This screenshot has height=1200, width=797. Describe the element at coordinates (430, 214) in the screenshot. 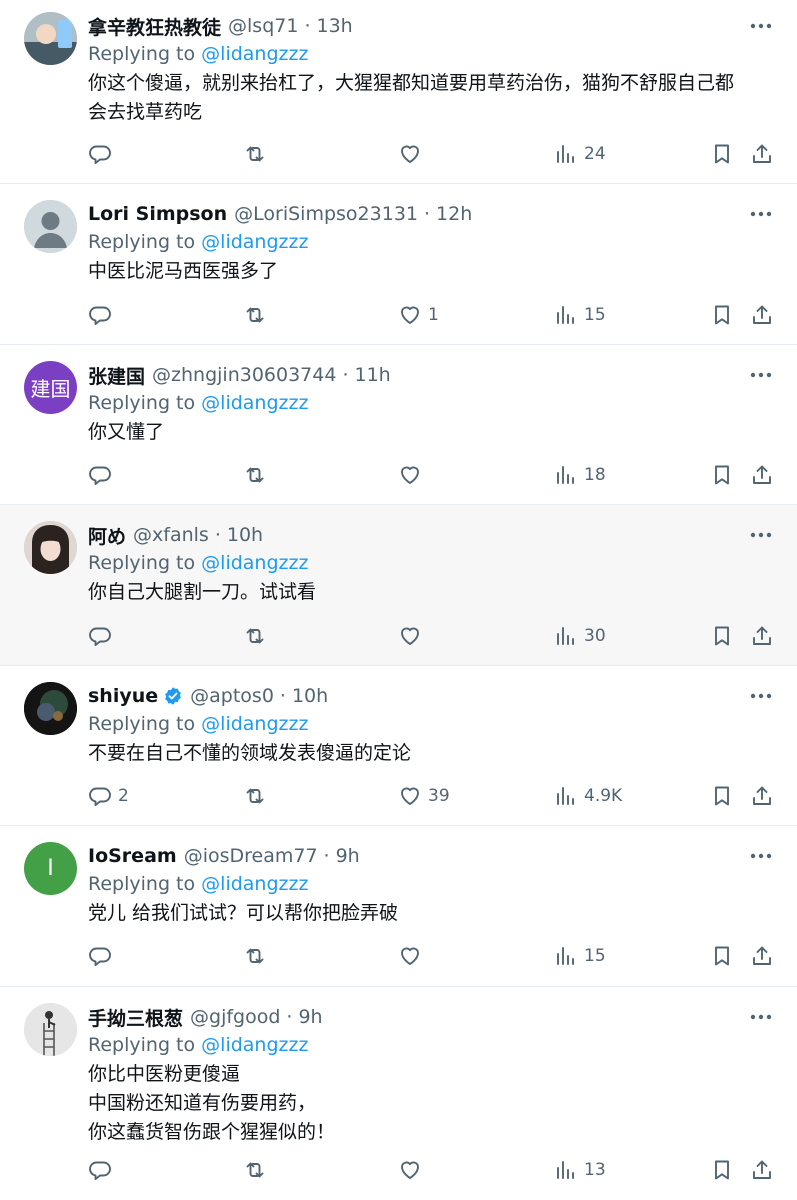

I see `tweet-header: Lori Simpson @LoriSimpso23131 · 12h` at that location.